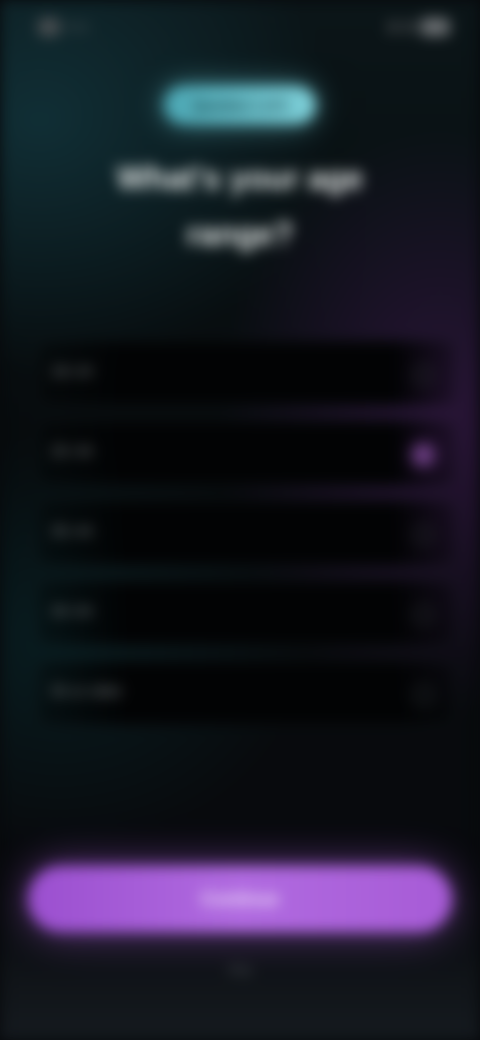  Describe the element at coordinates (409, 27) in the screenshot. I see `wifi-icon` at that location.